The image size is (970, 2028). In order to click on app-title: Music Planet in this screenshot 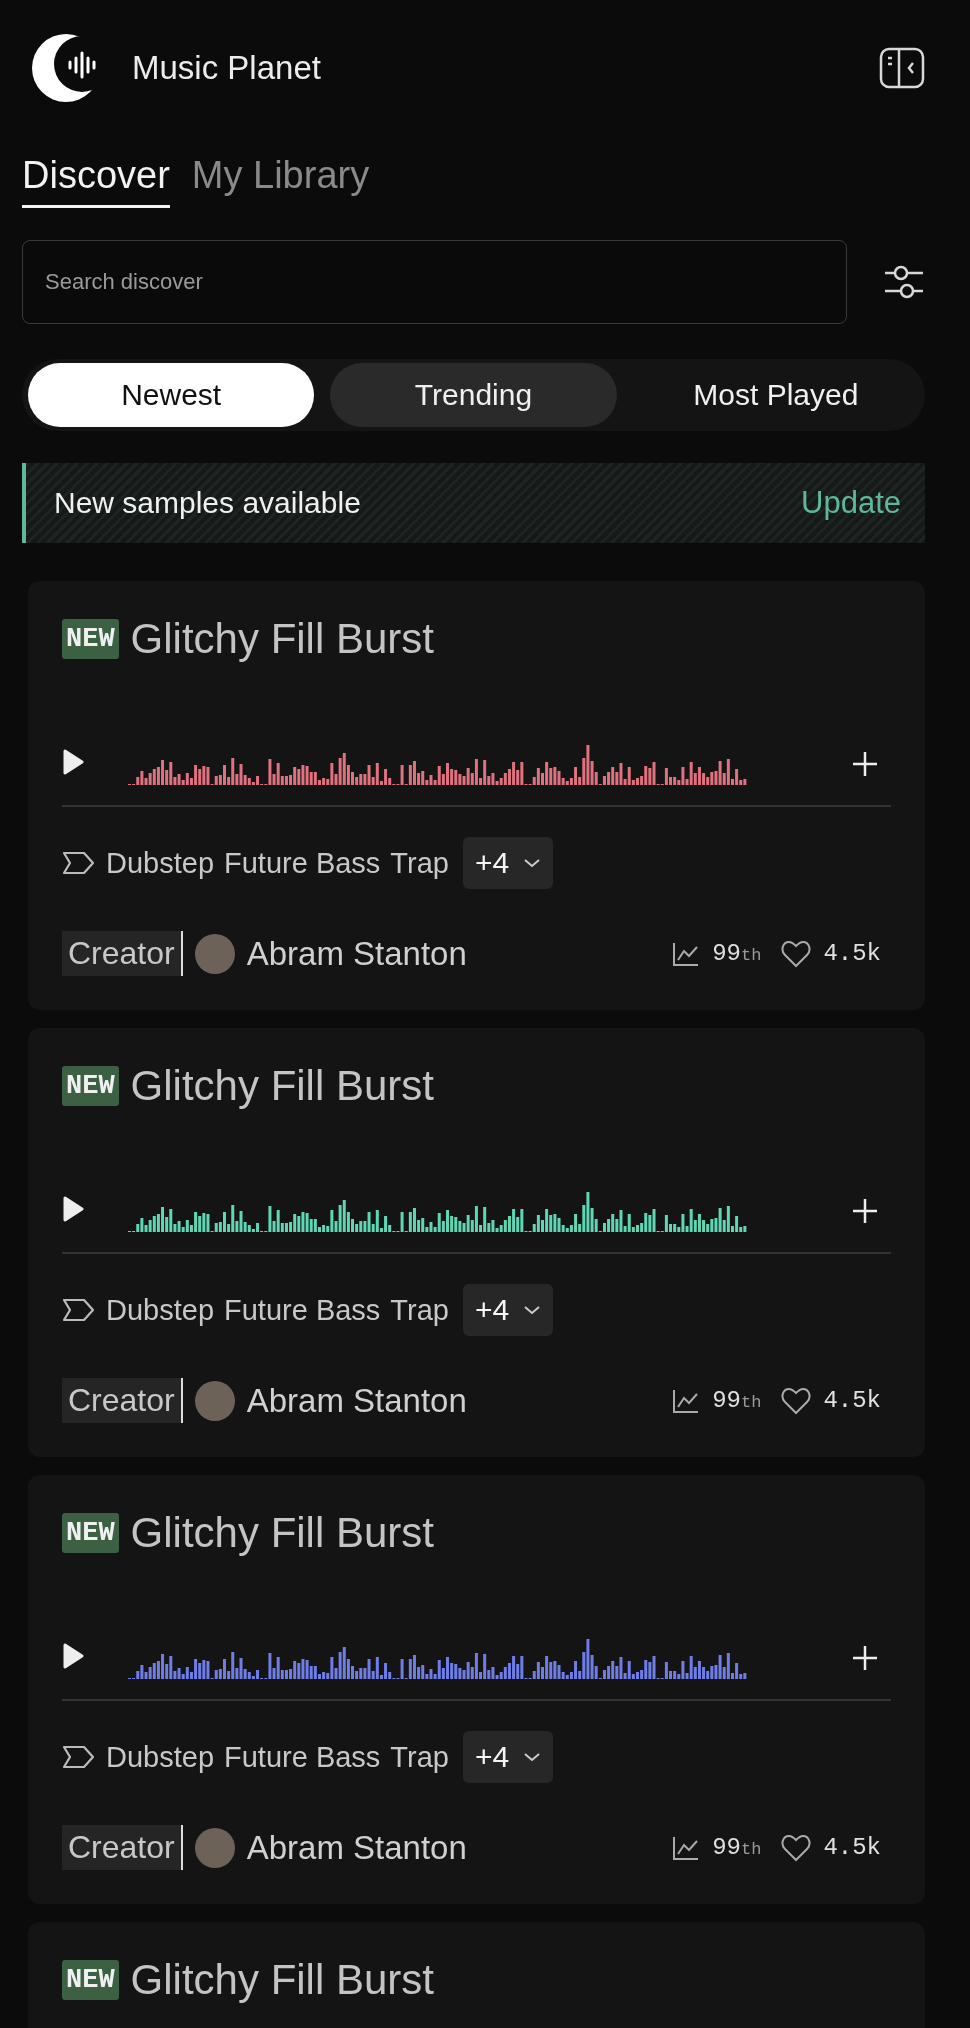, I will do `click(226, 68)`.